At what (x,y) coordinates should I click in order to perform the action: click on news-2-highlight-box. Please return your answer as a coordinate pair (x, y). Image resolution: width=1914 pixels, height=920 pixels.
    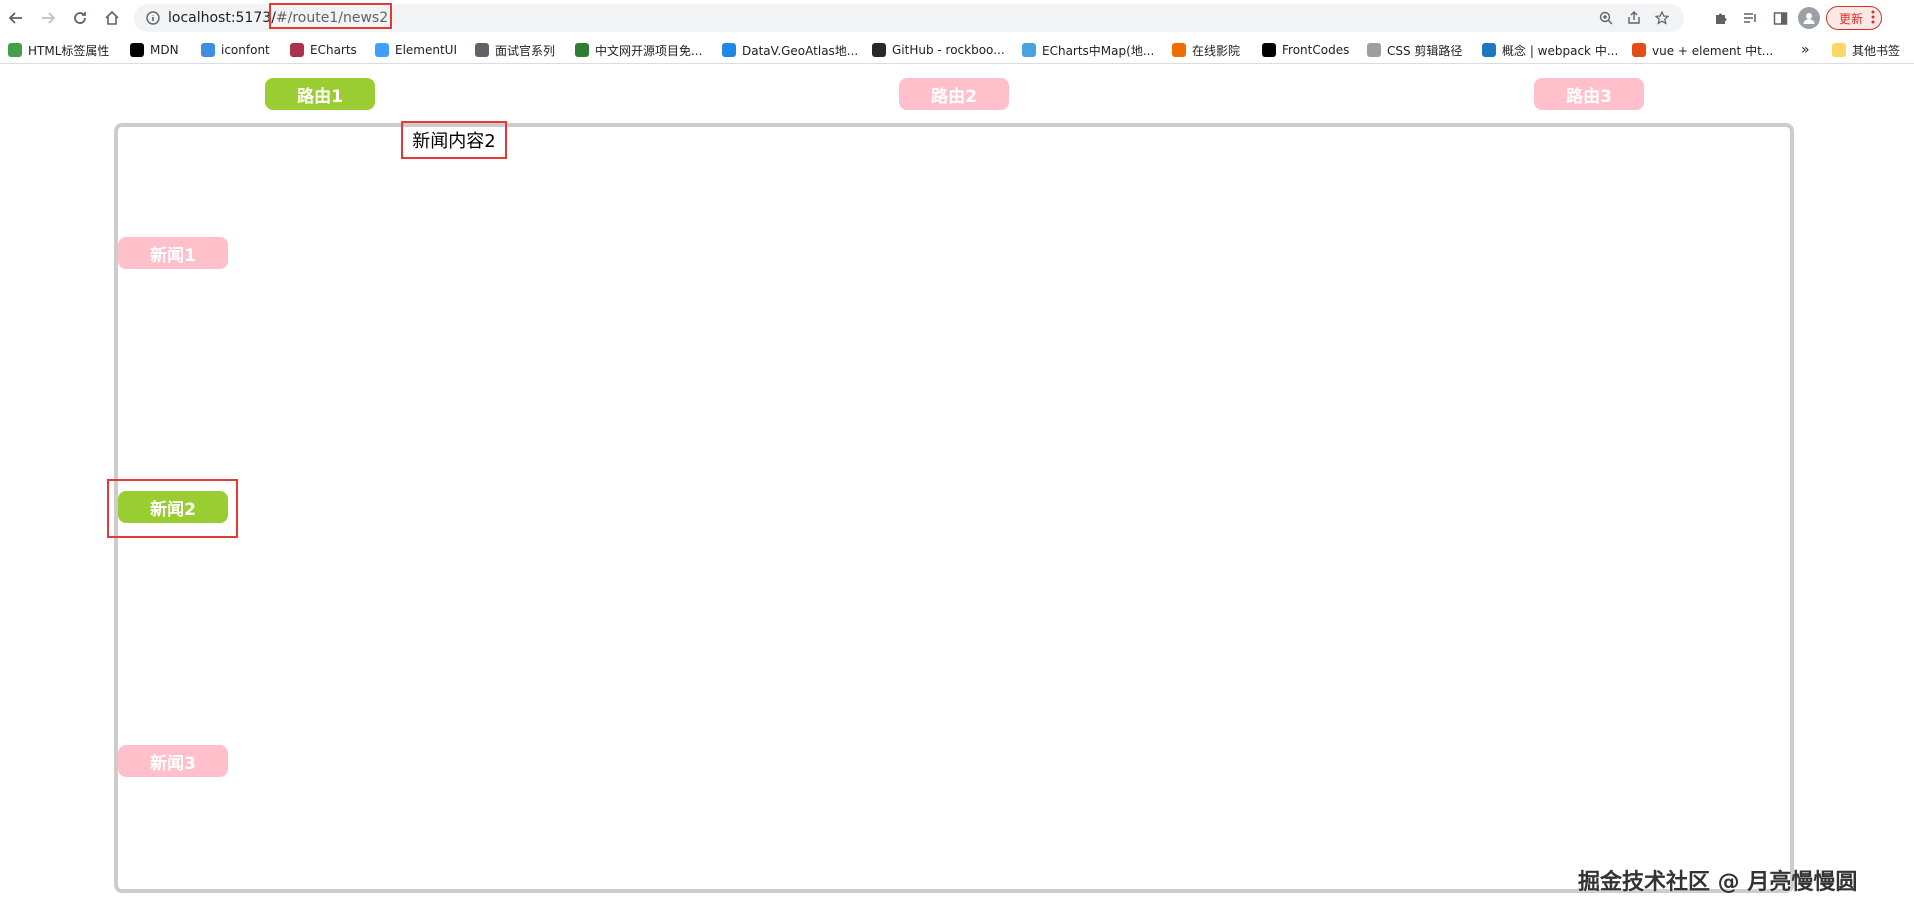
    Looking at the image, I should click on (172, 508).